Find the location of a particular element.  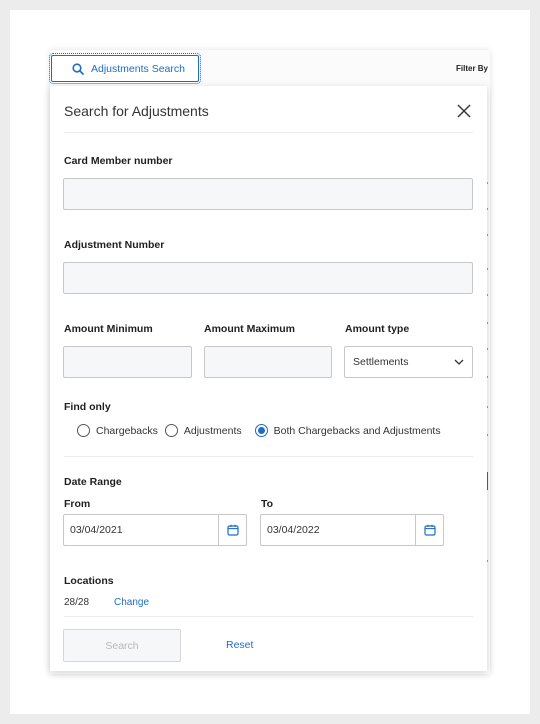

chevron-down-icon is located at coordinates (459, 362).